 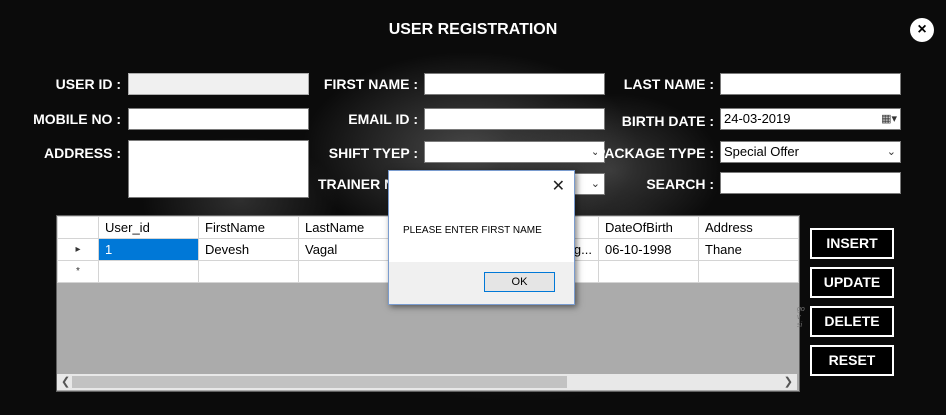 What do you see at coordinates (558, 186) in the screenshot?
I see `close-icon: ✕` at bounding box center [558, 186].